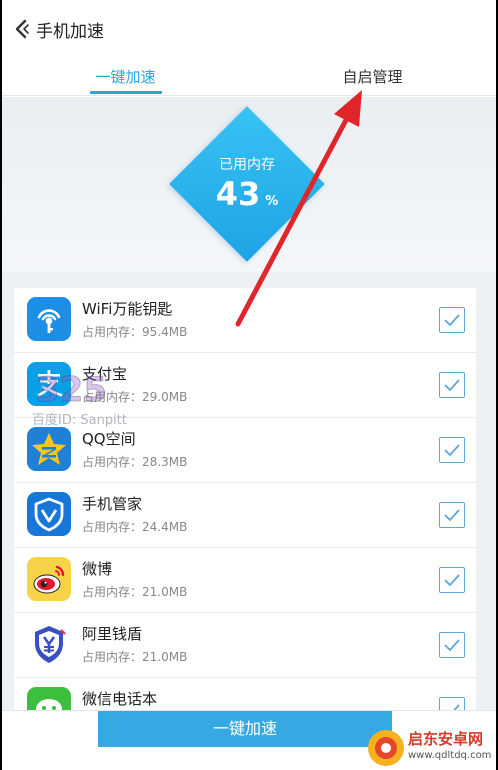 This screenshot has width=498, height=770. Describe the element at coordinates (272, 201) in the screenshot. I see `memory-percent-unit: %` at that location.